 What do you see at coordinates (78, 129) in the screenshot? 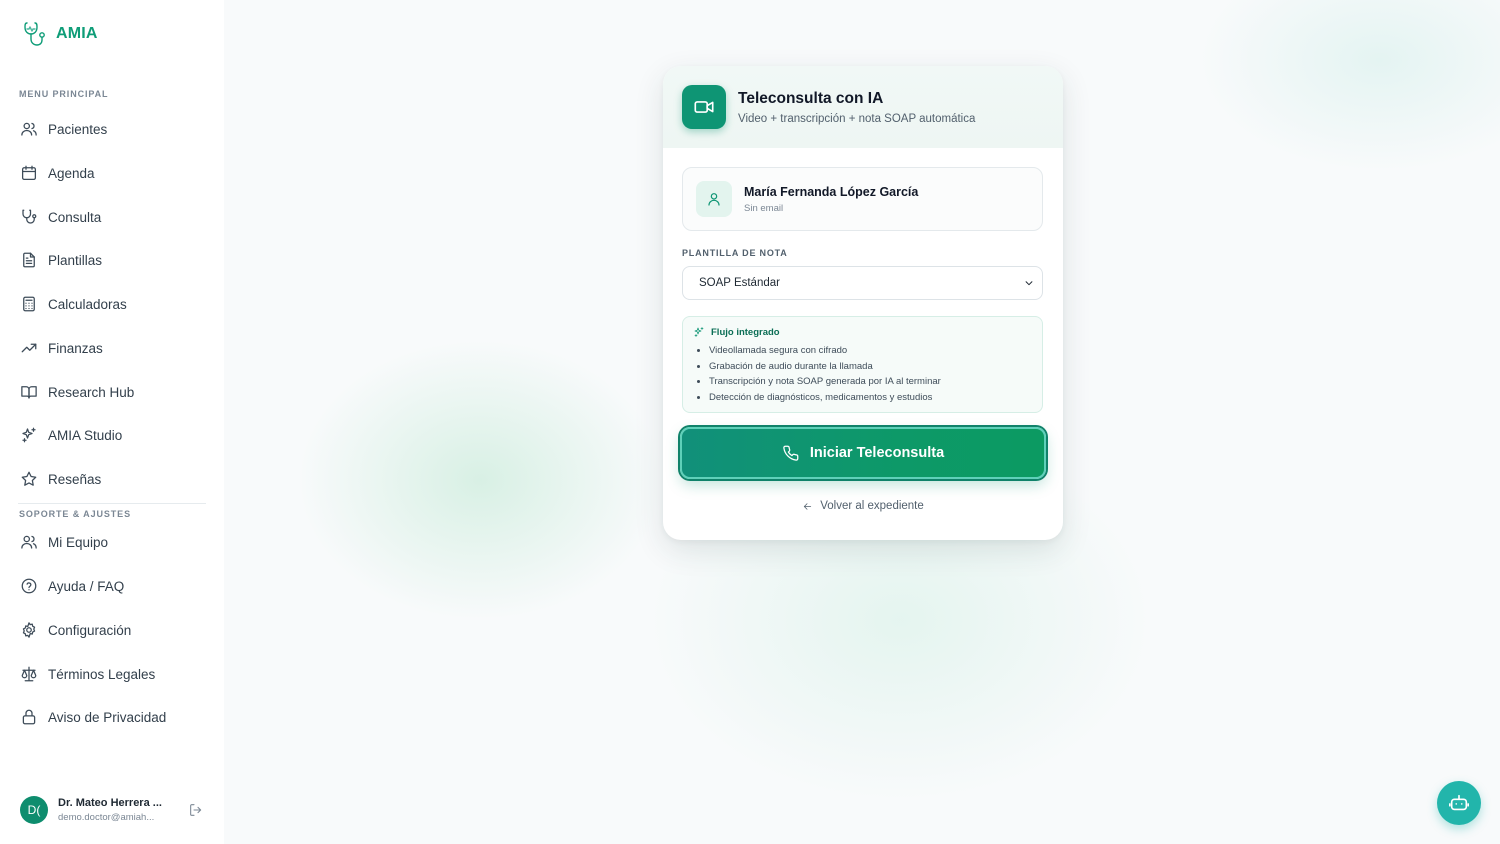
I see `sidebar-item-label: Pacientes` at bounding box center [78, 129].